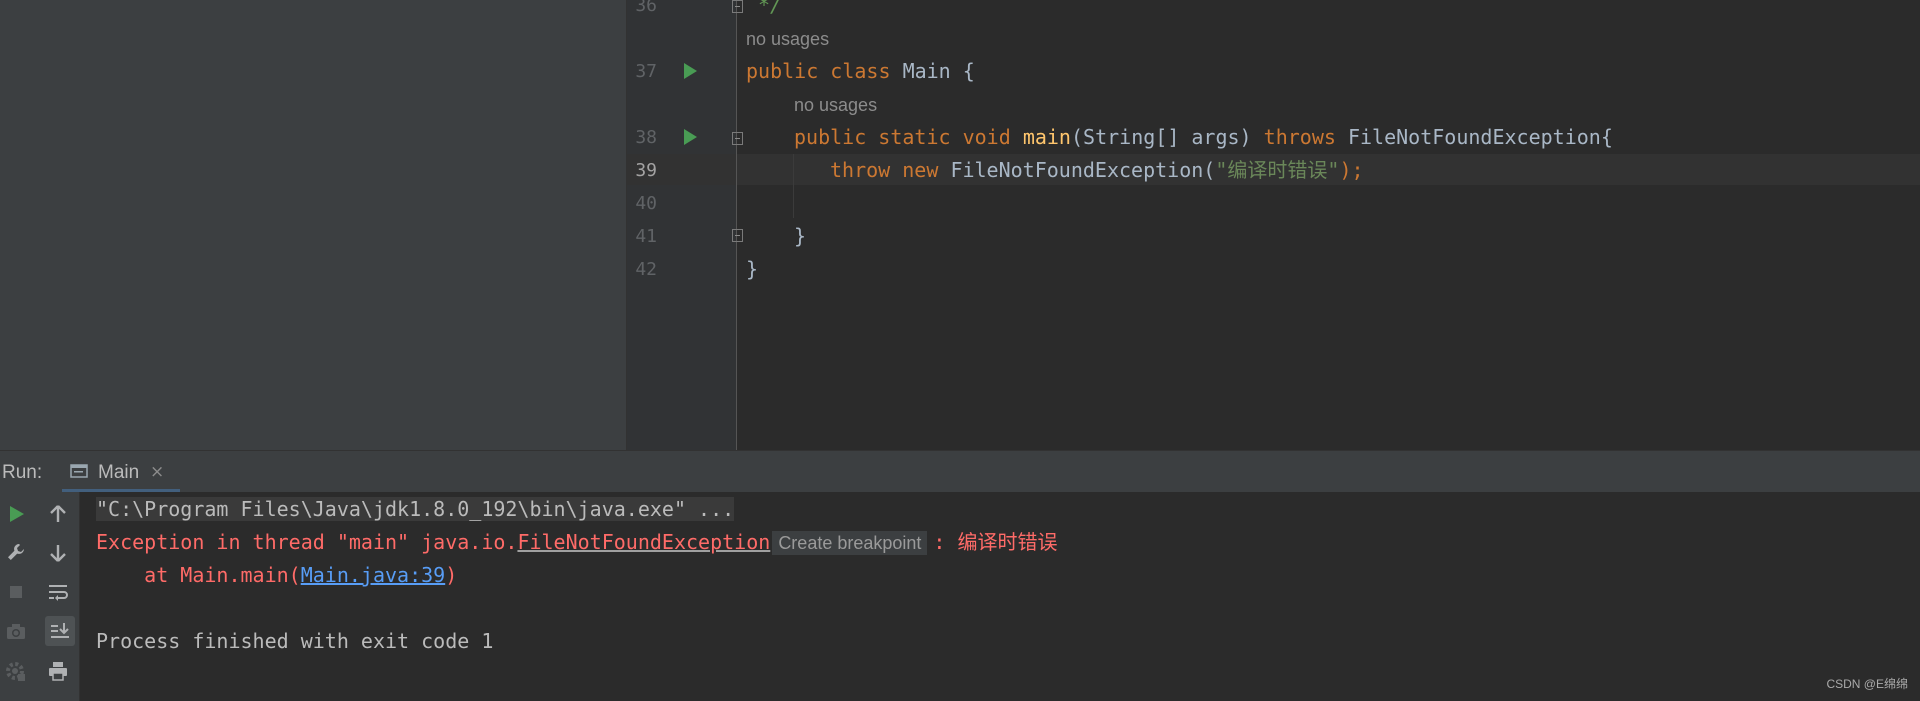 This screenshot has width=1920, height=701. I want to click on code-token: "编译时错误", so click(1277, 170).